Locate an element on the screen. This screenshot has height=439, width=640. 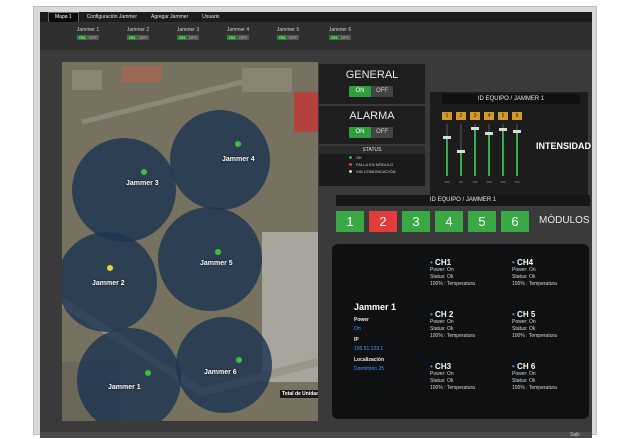
general-toggle: ON OFF is located at coordinates (371, 91).